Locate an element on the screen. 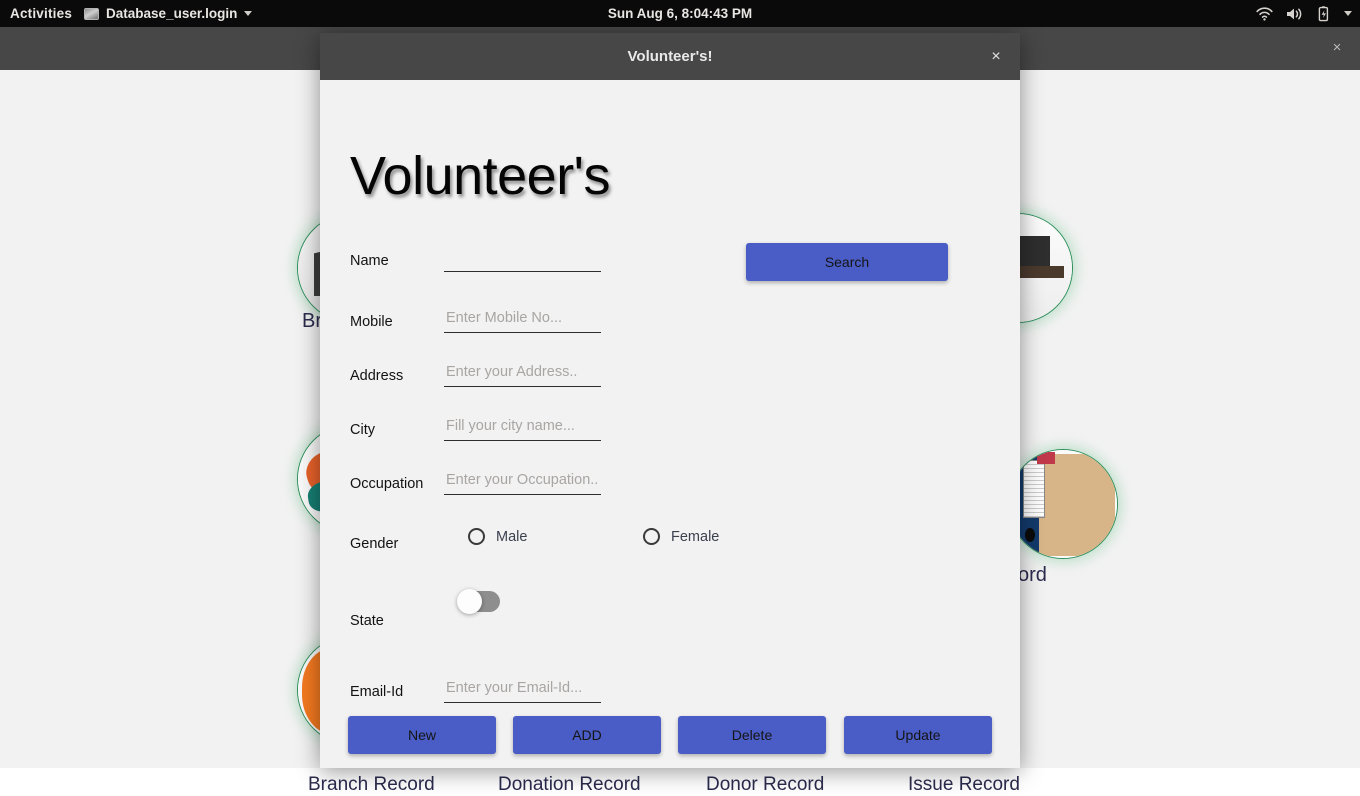  background-window-close-button: × is located at coordinates (1337, 48).